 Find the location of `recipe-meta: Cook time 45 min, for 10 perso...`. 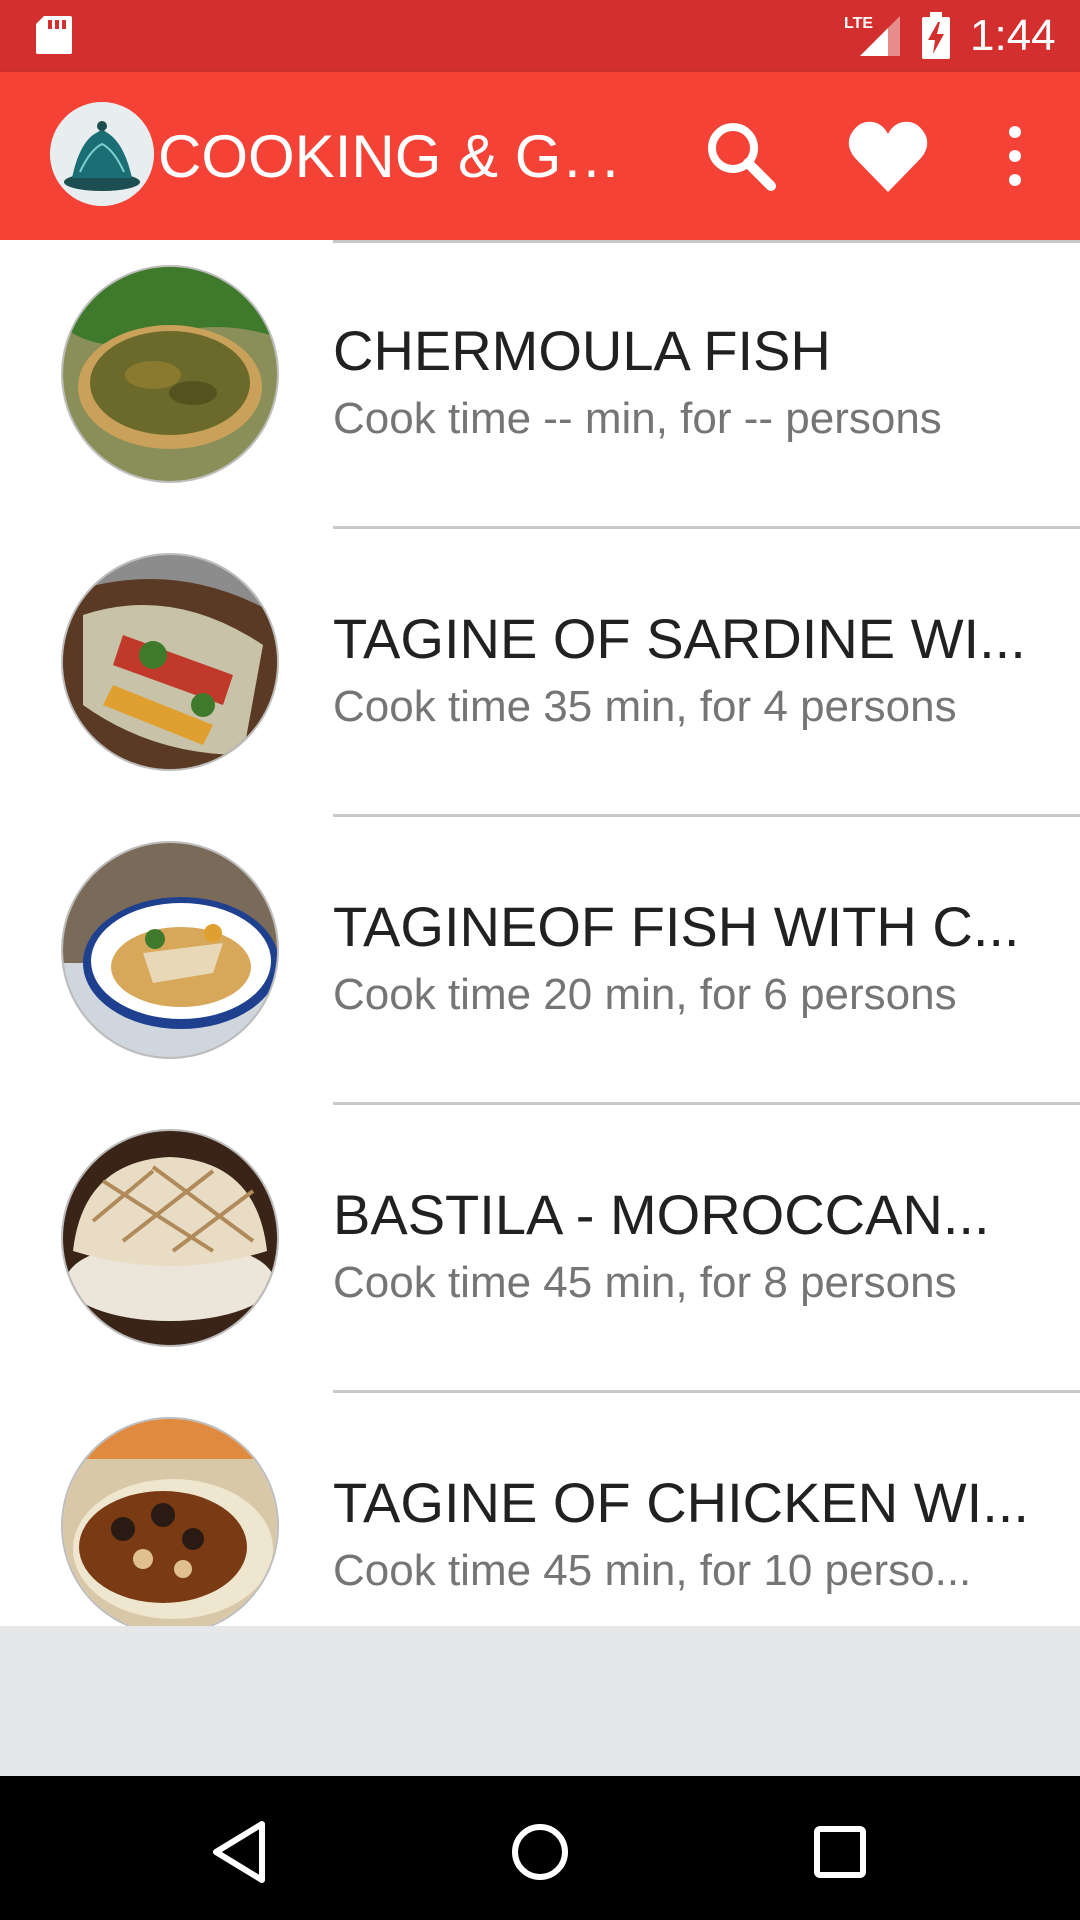

recipe-meta: Cook time 45 min, for 10 perso... is located at coordinates (652, 1570).